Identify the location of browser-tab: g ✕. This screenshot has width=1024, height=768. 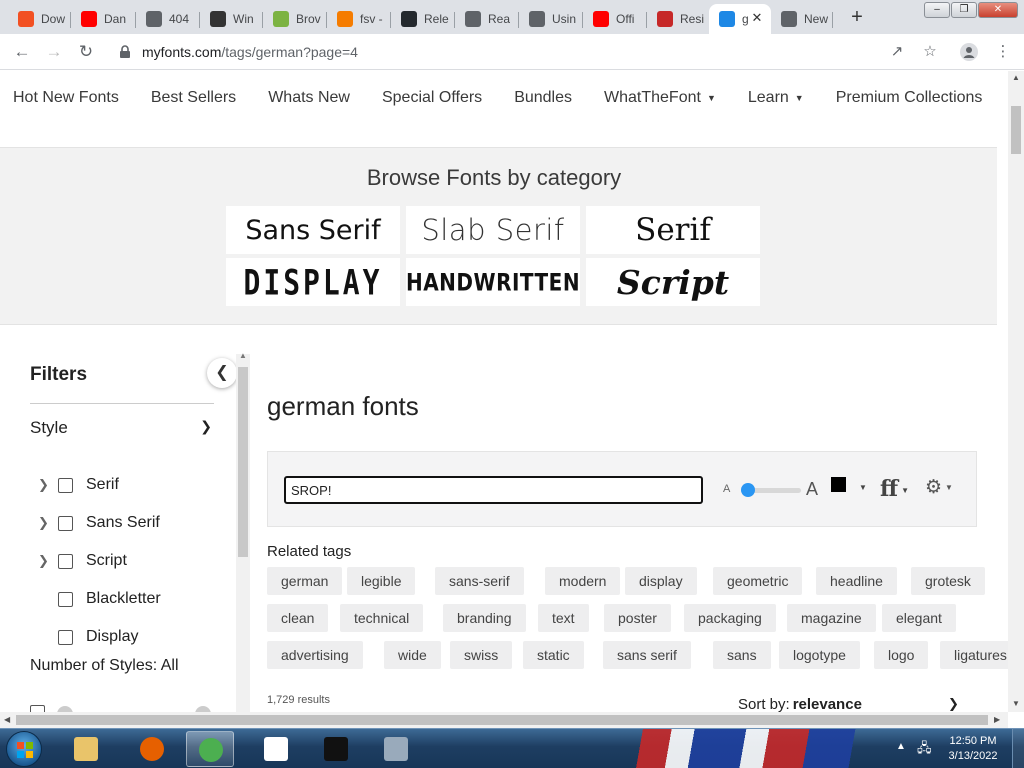
(740, 19).